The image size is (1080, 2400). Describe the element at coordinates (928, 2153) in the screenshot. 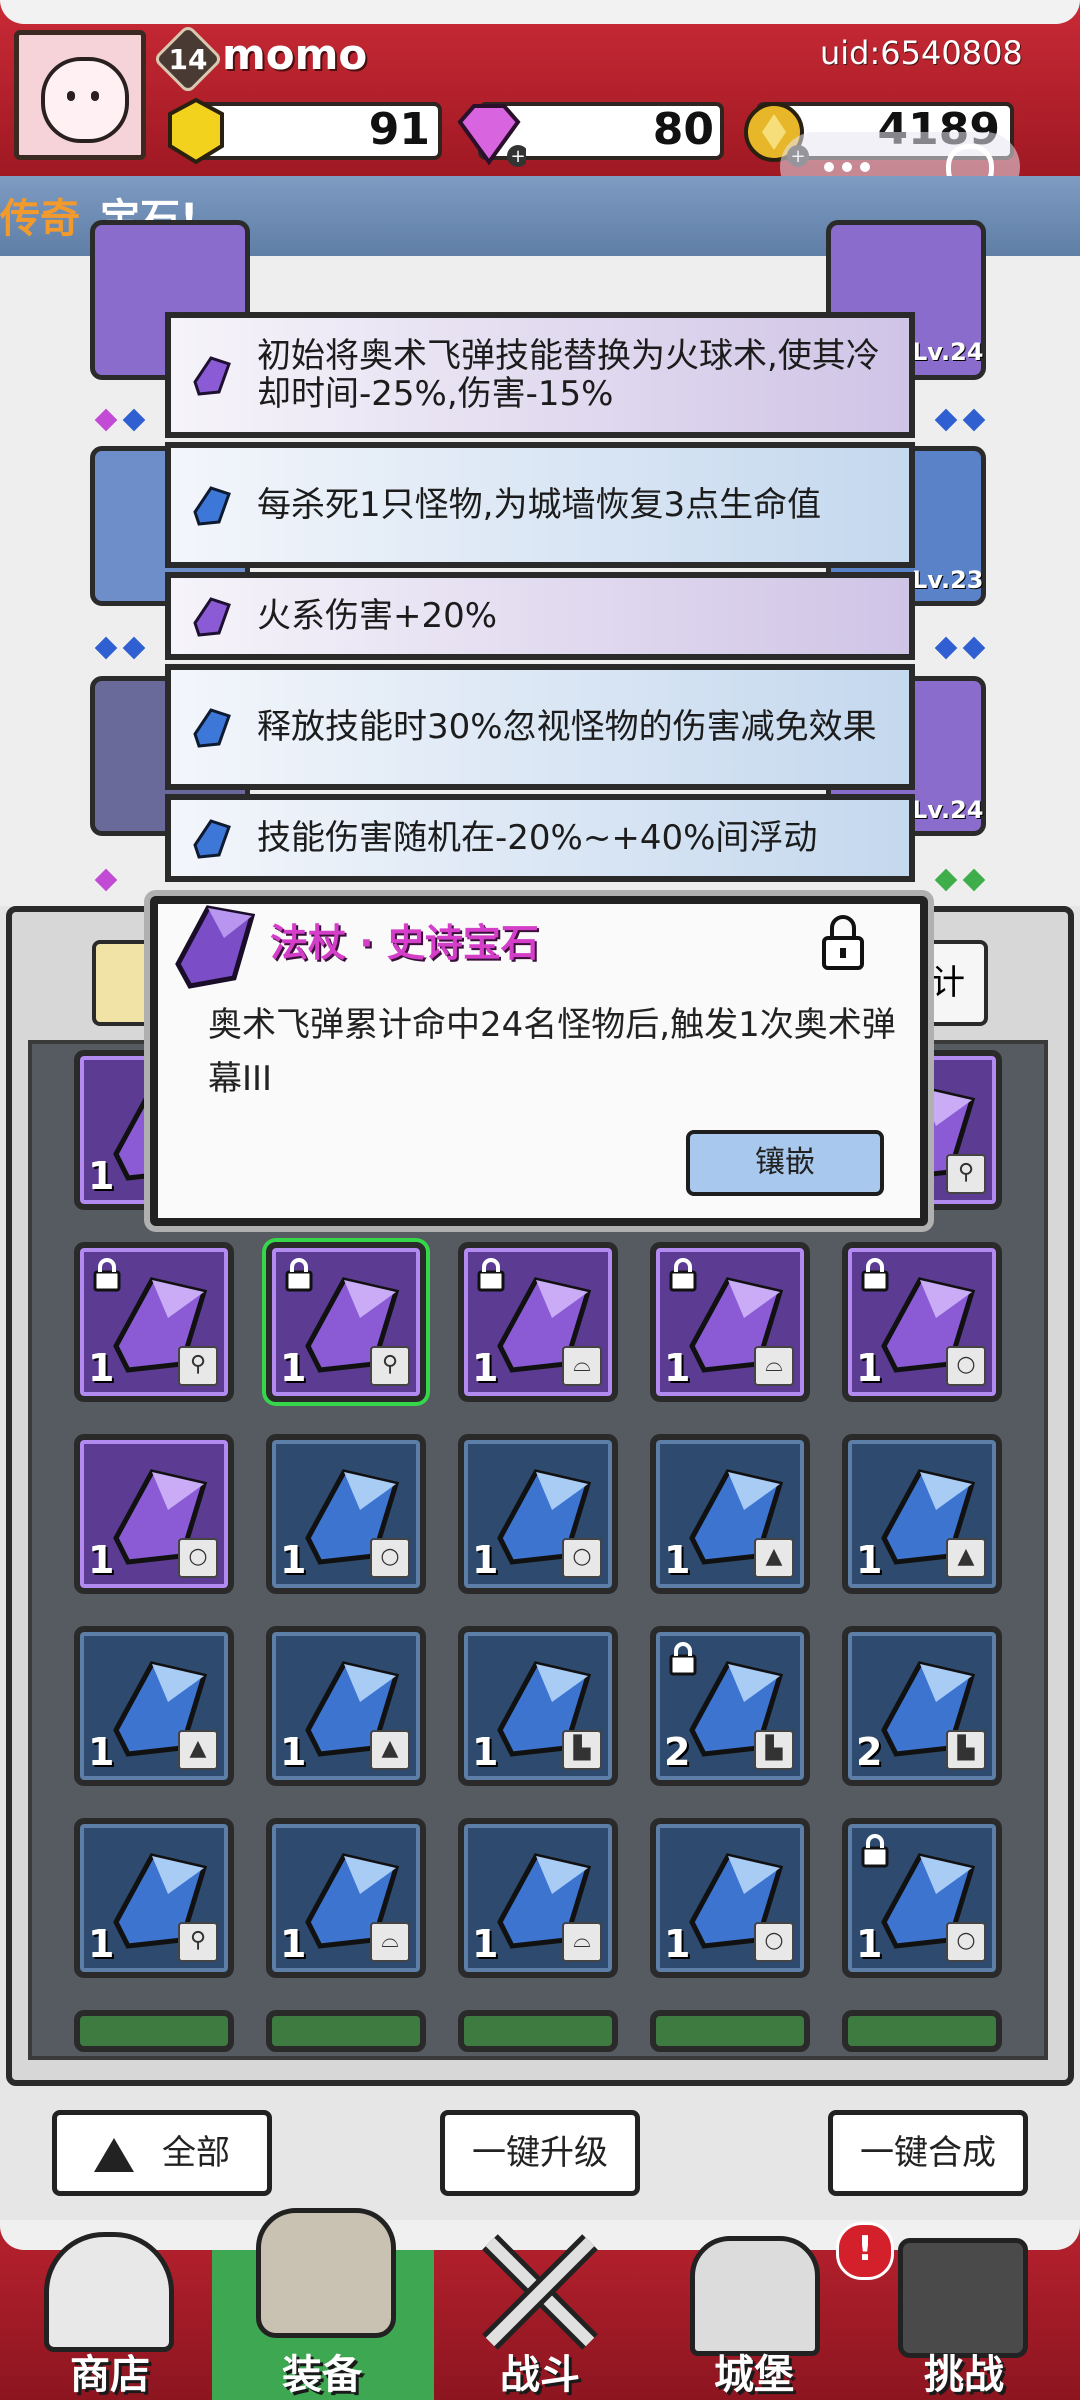

I see `merge-all-button: 一键合成` at that location.